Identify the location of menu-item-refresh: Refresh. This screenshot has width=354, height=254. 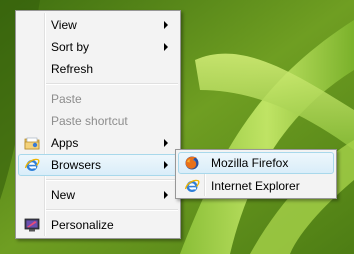
(98, 69).